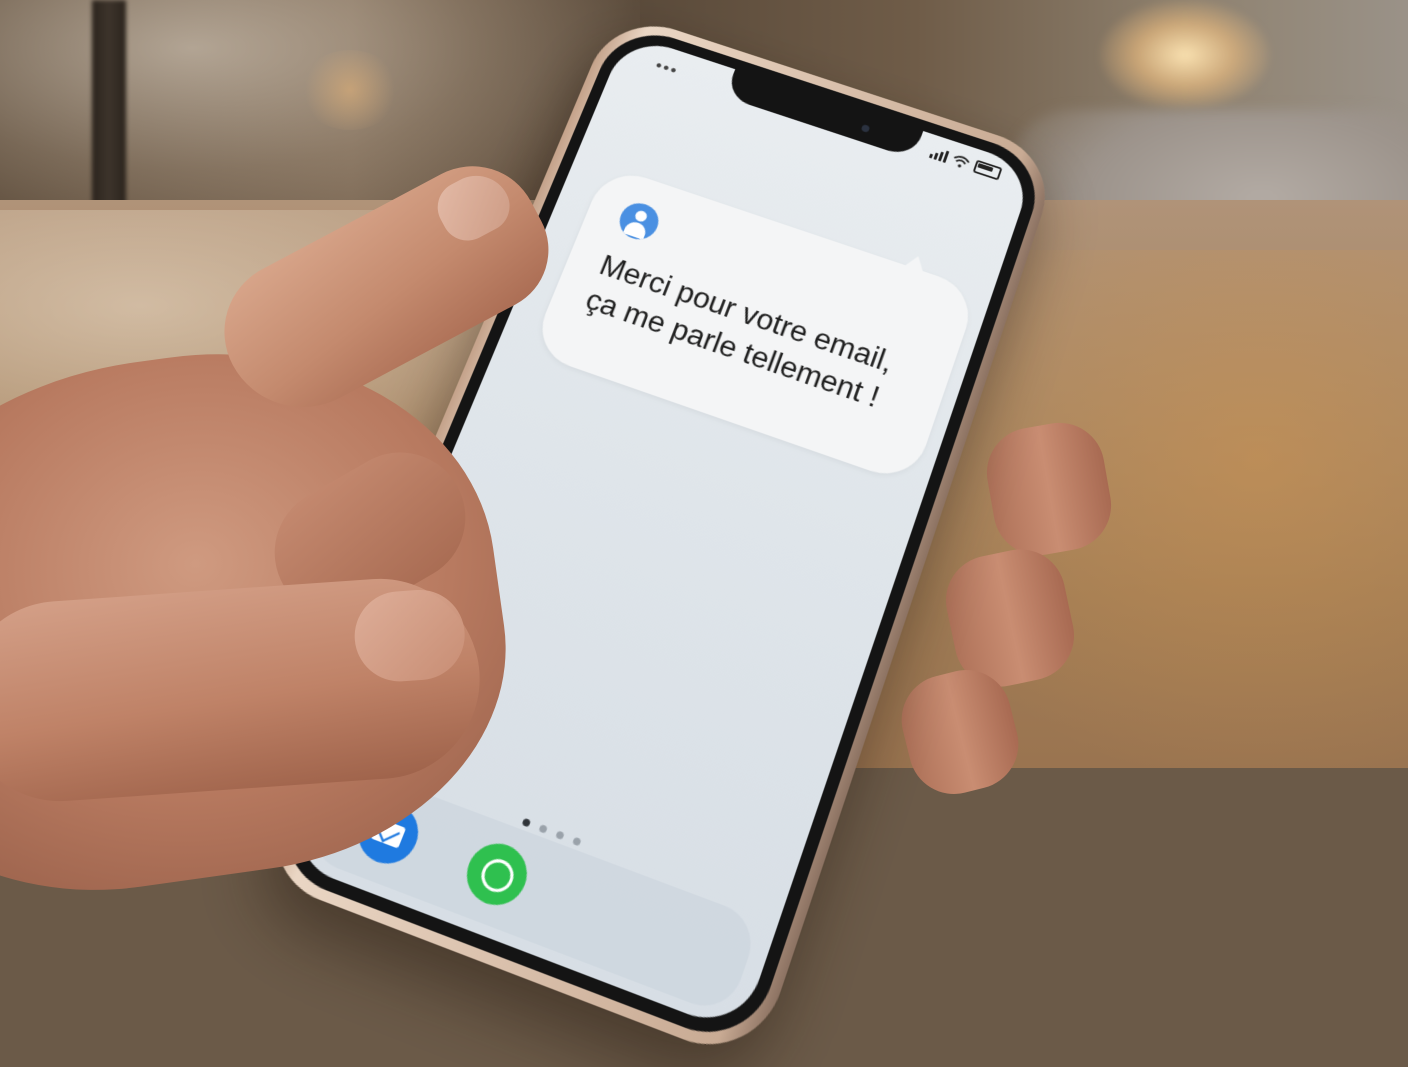 The image size is (1408, 1067). What do you see at coordinates (639, 221) in the screenshot?
I see `person-avatar-icon` at bounding box center [639, 221].